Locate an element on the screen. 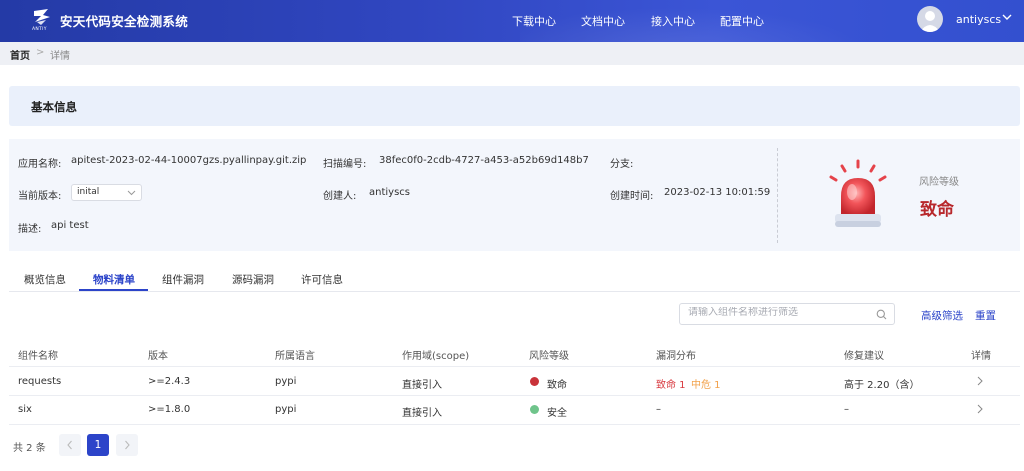  component-filter is located at coordinates (787, 314).